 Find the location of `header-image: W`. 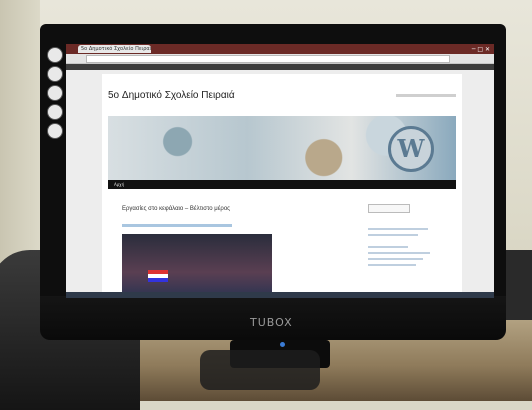

header-image: W is located at coordinates (282, 148).